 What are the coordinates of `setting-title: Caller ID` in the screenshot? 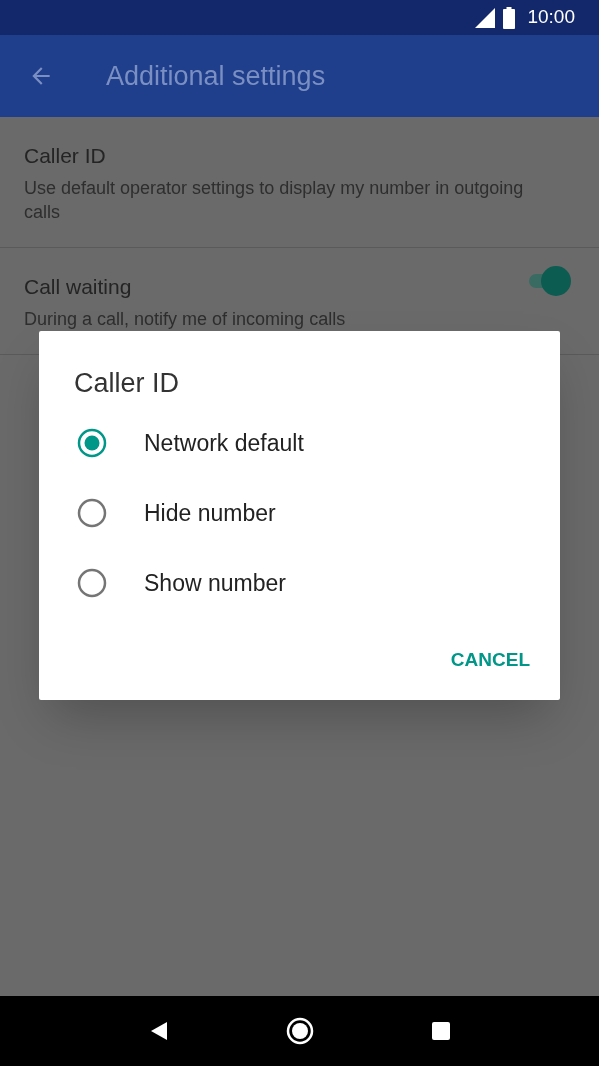 It's located at (65, 156).